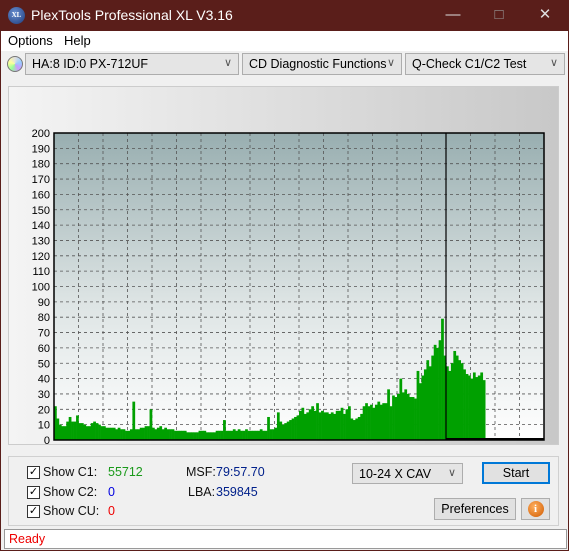  Describe the element at coordinates (41, 180) in the screenshot. I see `y-tick-label: 170` at that location.